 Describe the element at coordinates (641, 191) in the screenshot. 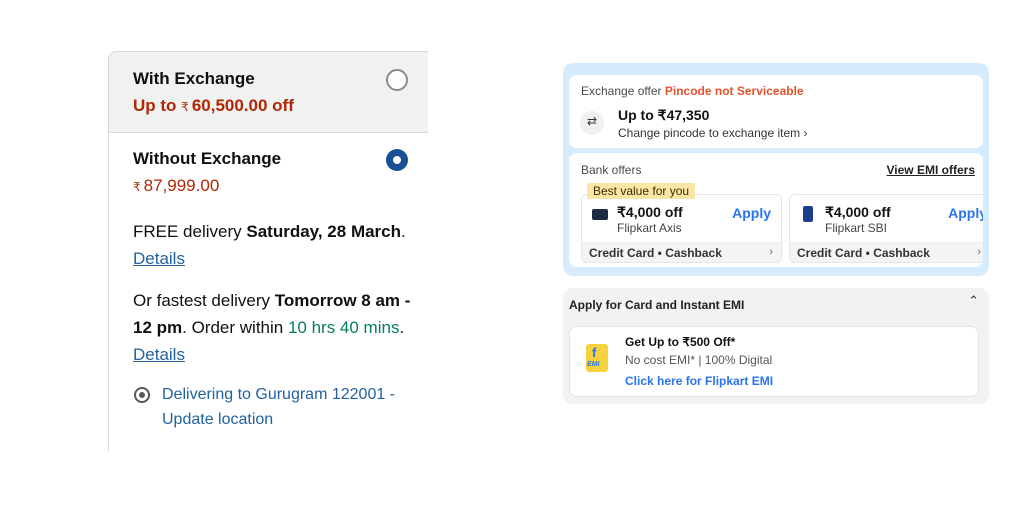

I see `best-value-badge: Best value for you` at that location.